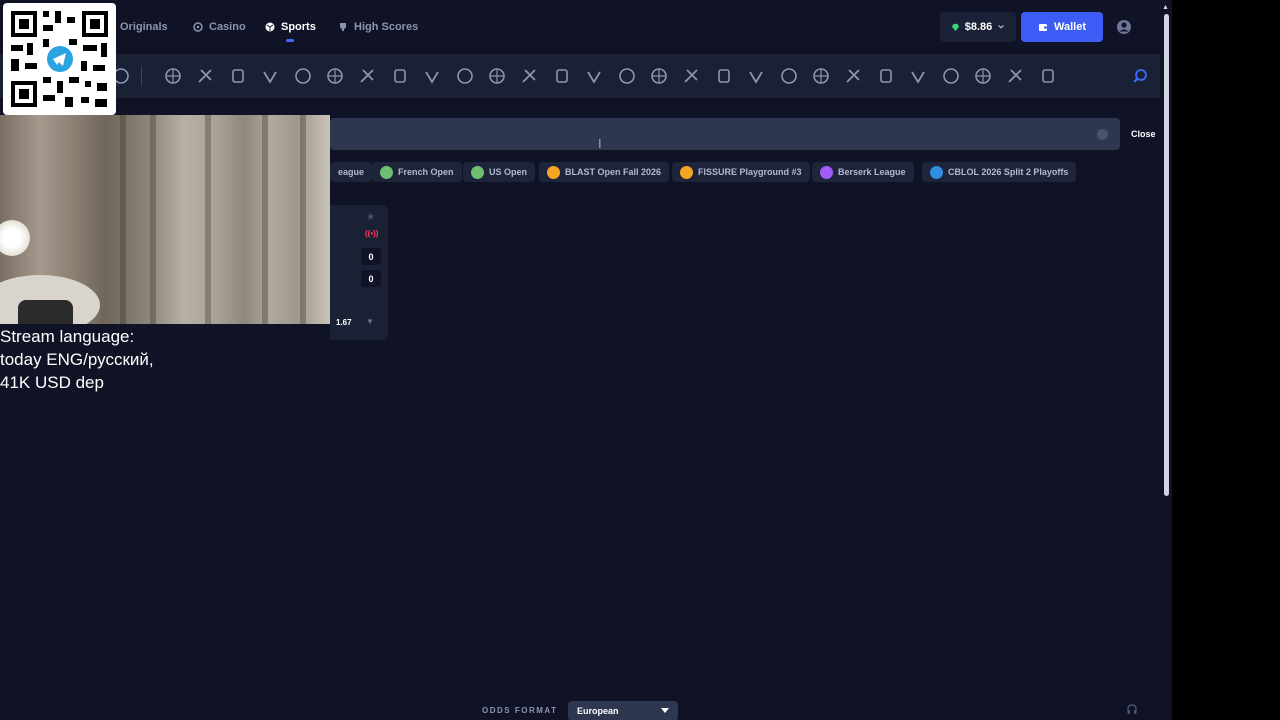 This screenshot has width=1280, height=720. What do you see at coordinates (270, 76) in the screenshot?
I see `counter-strike-icon` at bounding box center [270, 76].